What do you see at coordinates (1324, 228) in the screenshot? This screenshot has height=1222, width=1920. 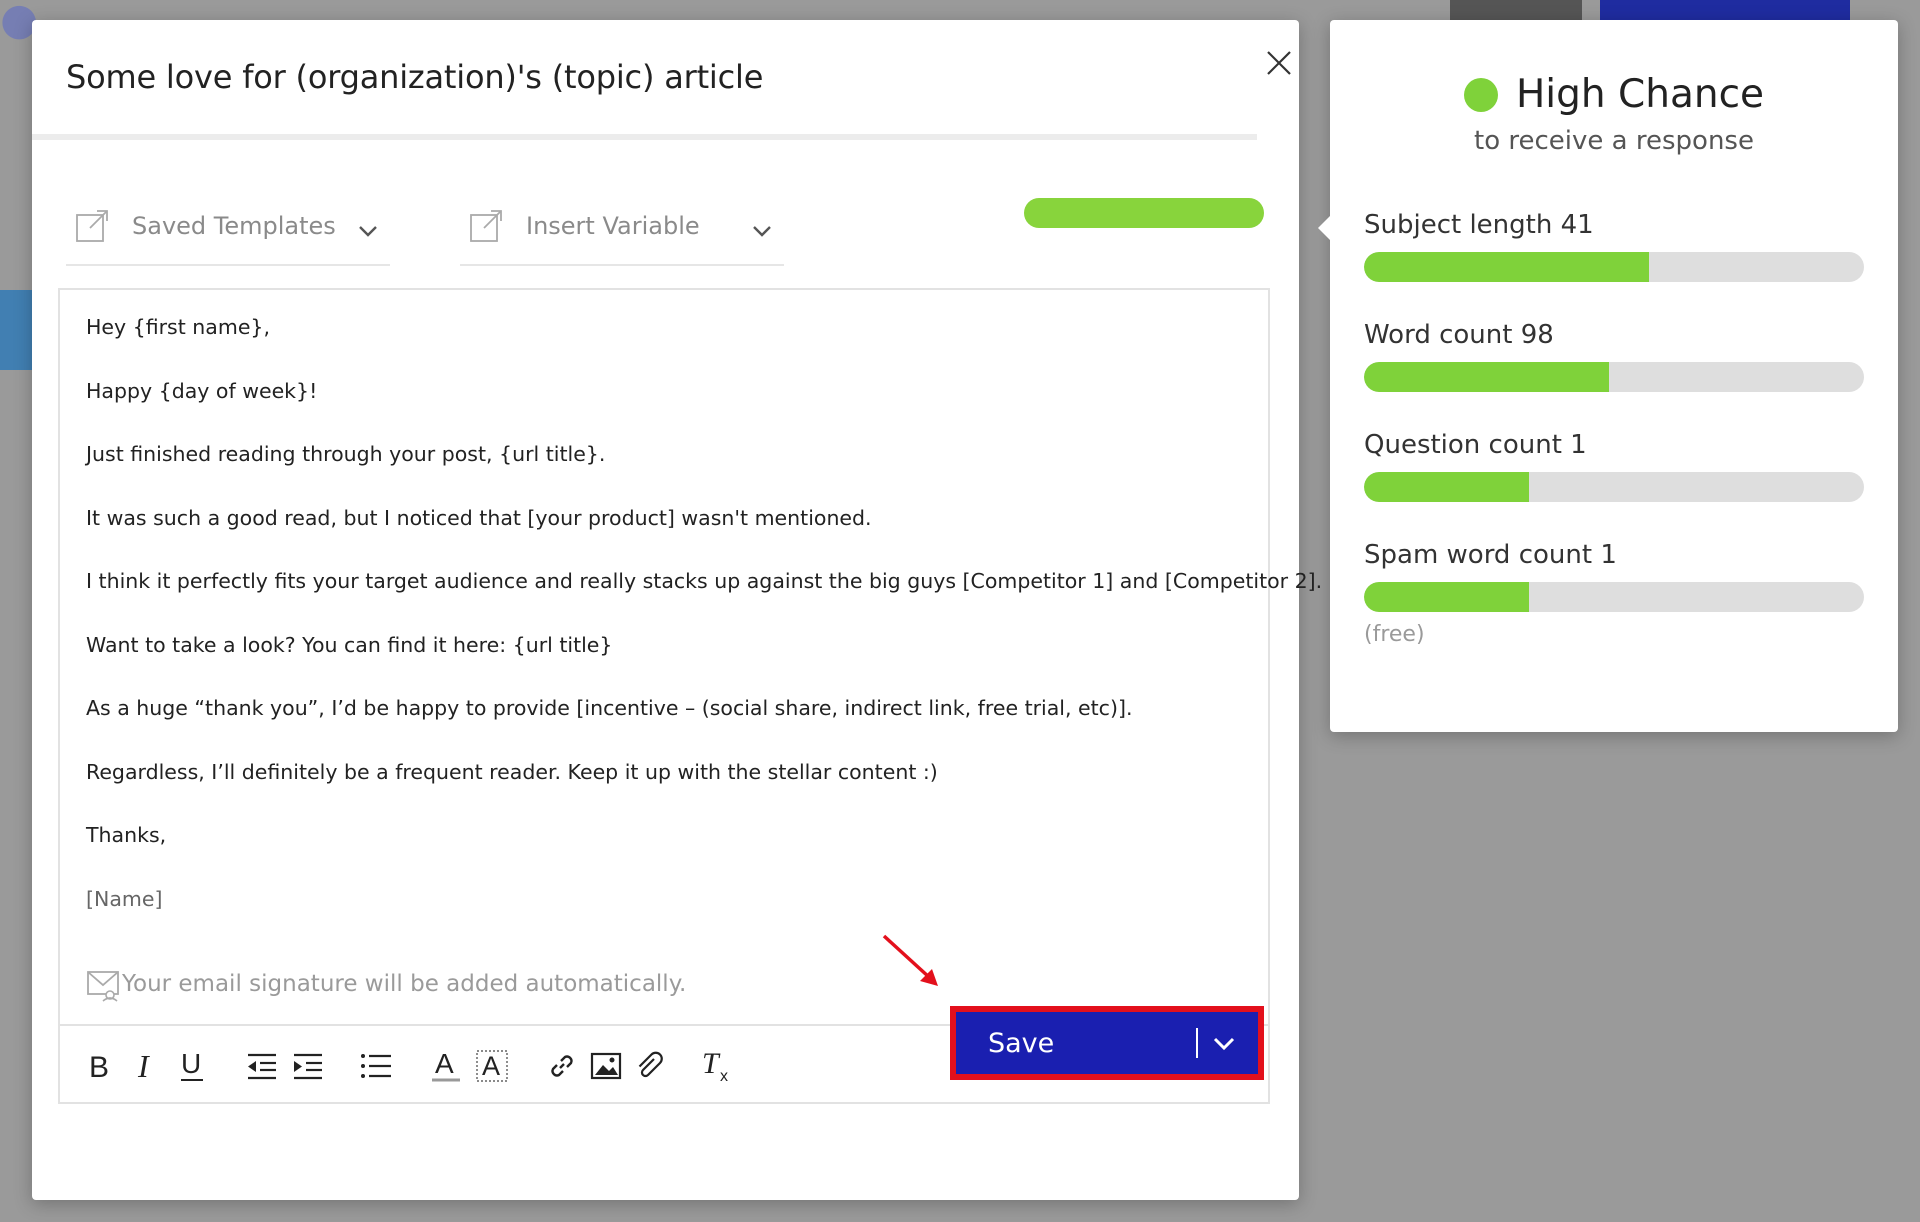 I see `panel-caret` at bounding box center [1324, 228].